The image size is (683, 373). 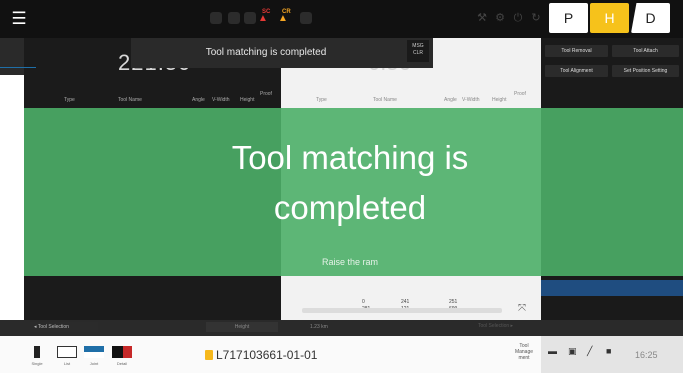 What do you see at coordinates (363, 302) in the screenshot?
I see `value-label: 0` at bounding box center [363, 302].